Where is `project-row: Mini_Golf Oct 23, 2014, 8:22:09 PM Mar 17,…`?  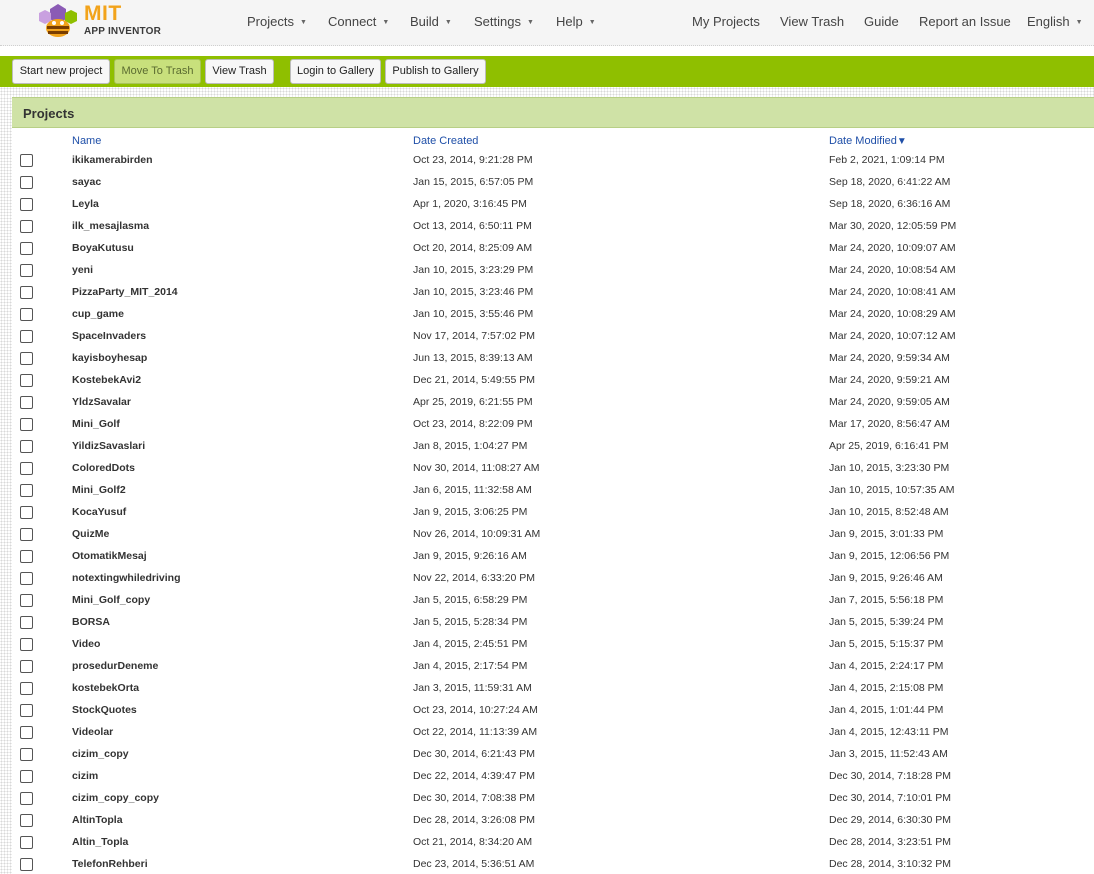
project-row: Mini_Golf Oct 23, 2014, 8:22:09 PM Mar 17,… is located at coordinates (553, 424).